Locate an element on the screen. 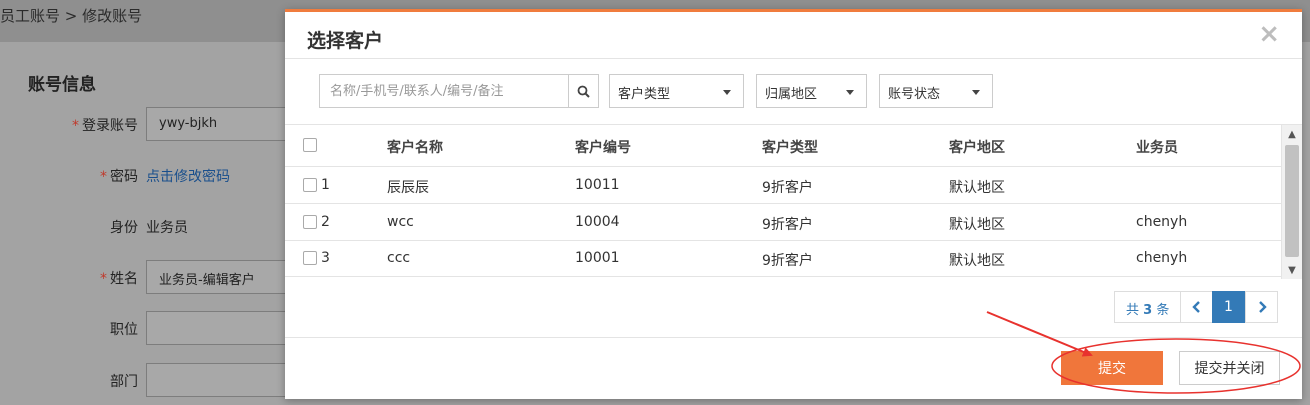 This screenshot has height=405, width=1310. search-button is located at coordinates (583, 91).